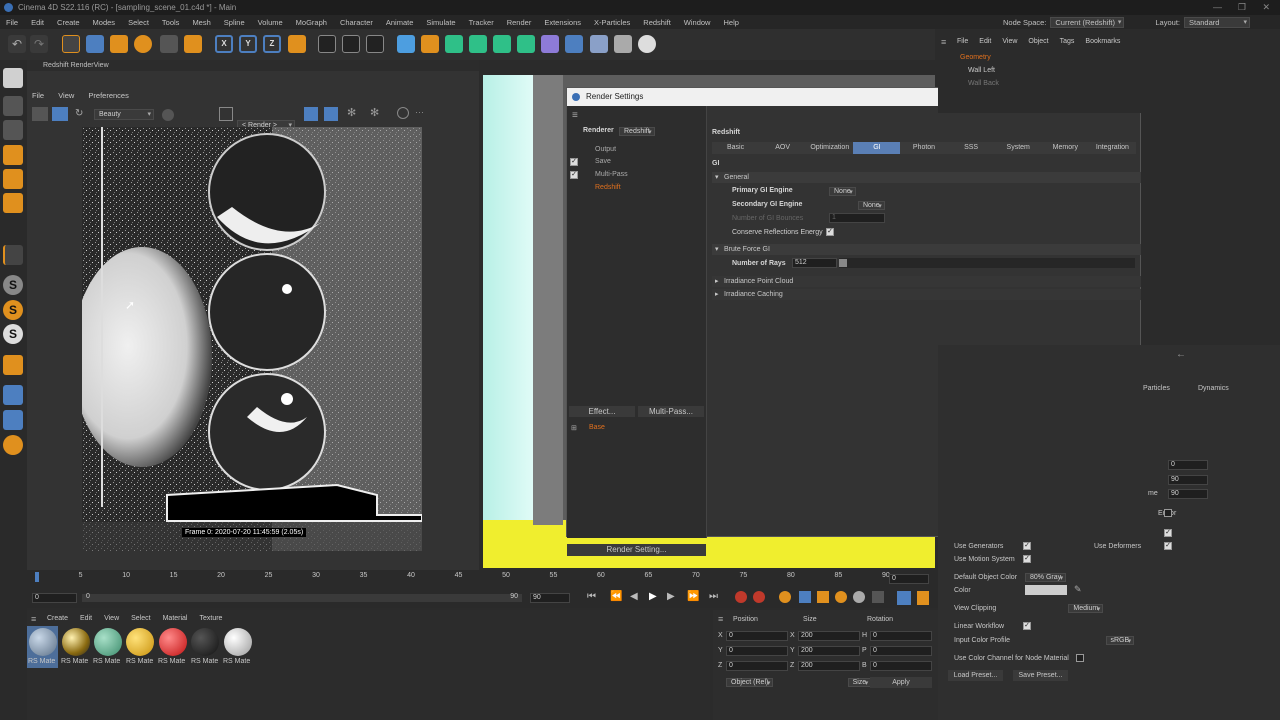 The image size is (1280, 720). Describe the element at coordinates (302, 597) in the screenshot. I see `frame-range-slider: 0 90` at that location.